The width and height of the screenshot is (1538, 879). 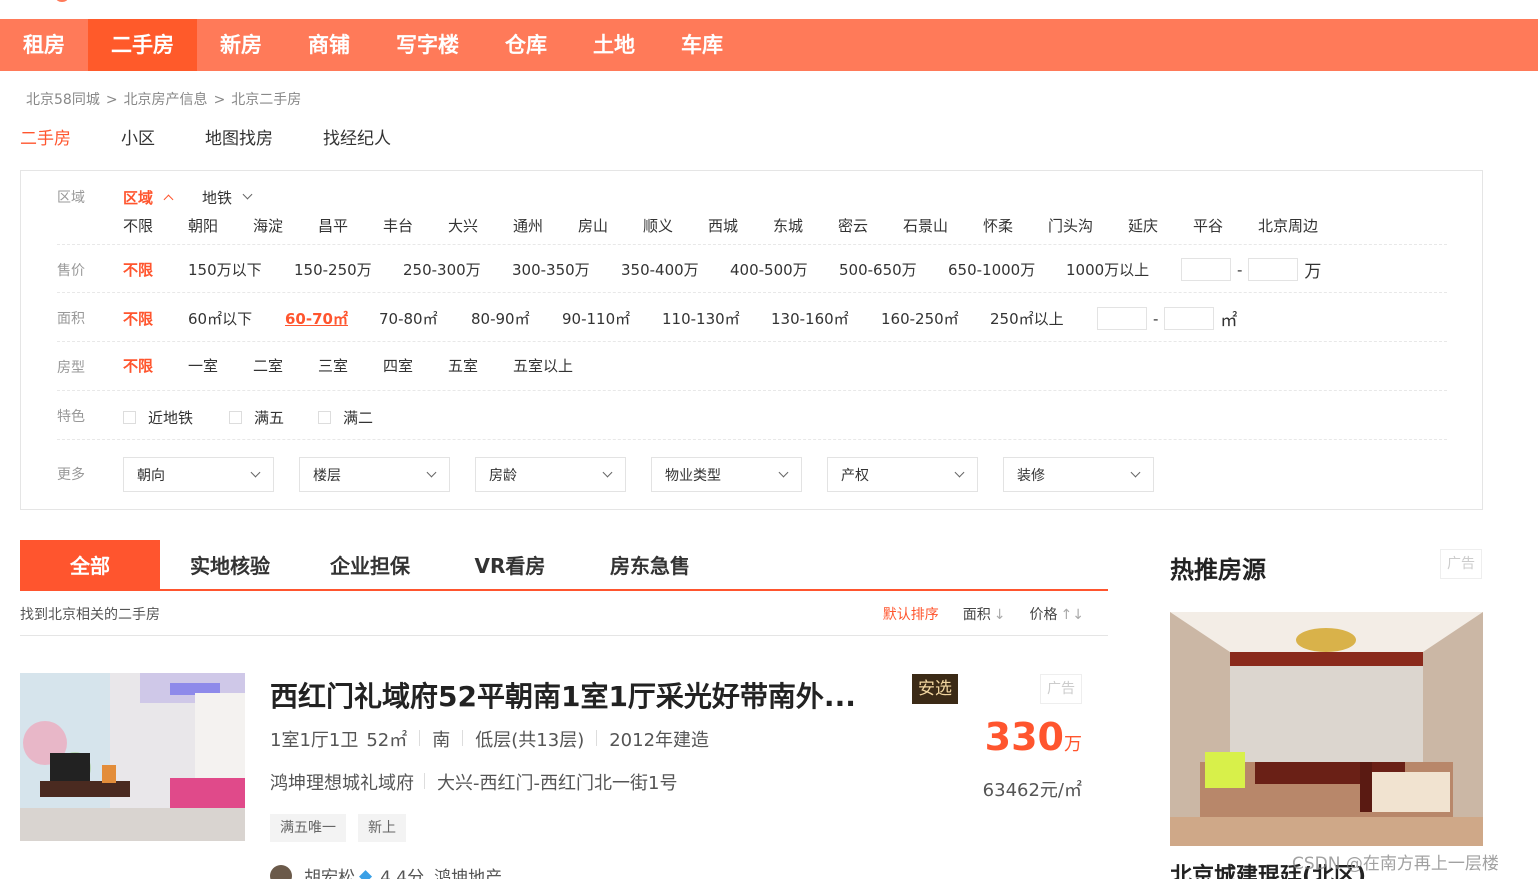 I want to click on area-option: 110-130㎡, so click(x=716, y=318).